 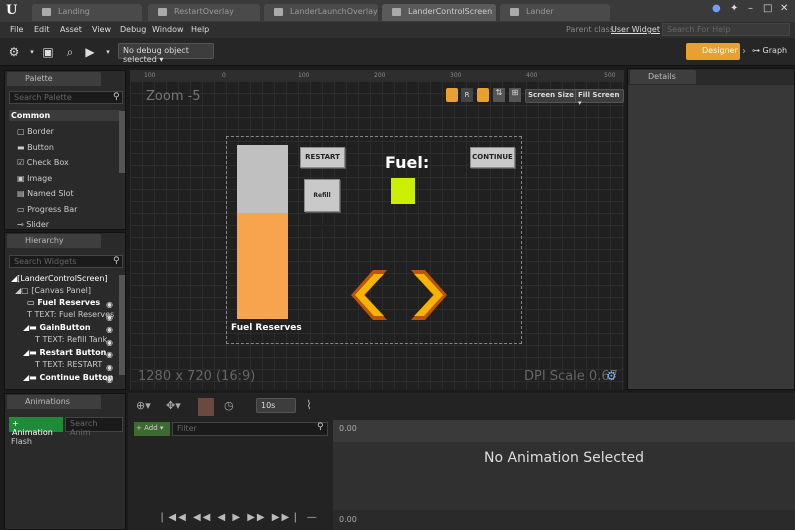 What do you see at coordinates (109, 343) in the screenshot?
I see `visibility-eye-icons: ◉ ◉ ◉ ◉ ◉ ◉ ◉` at bounding box center [109, 343].